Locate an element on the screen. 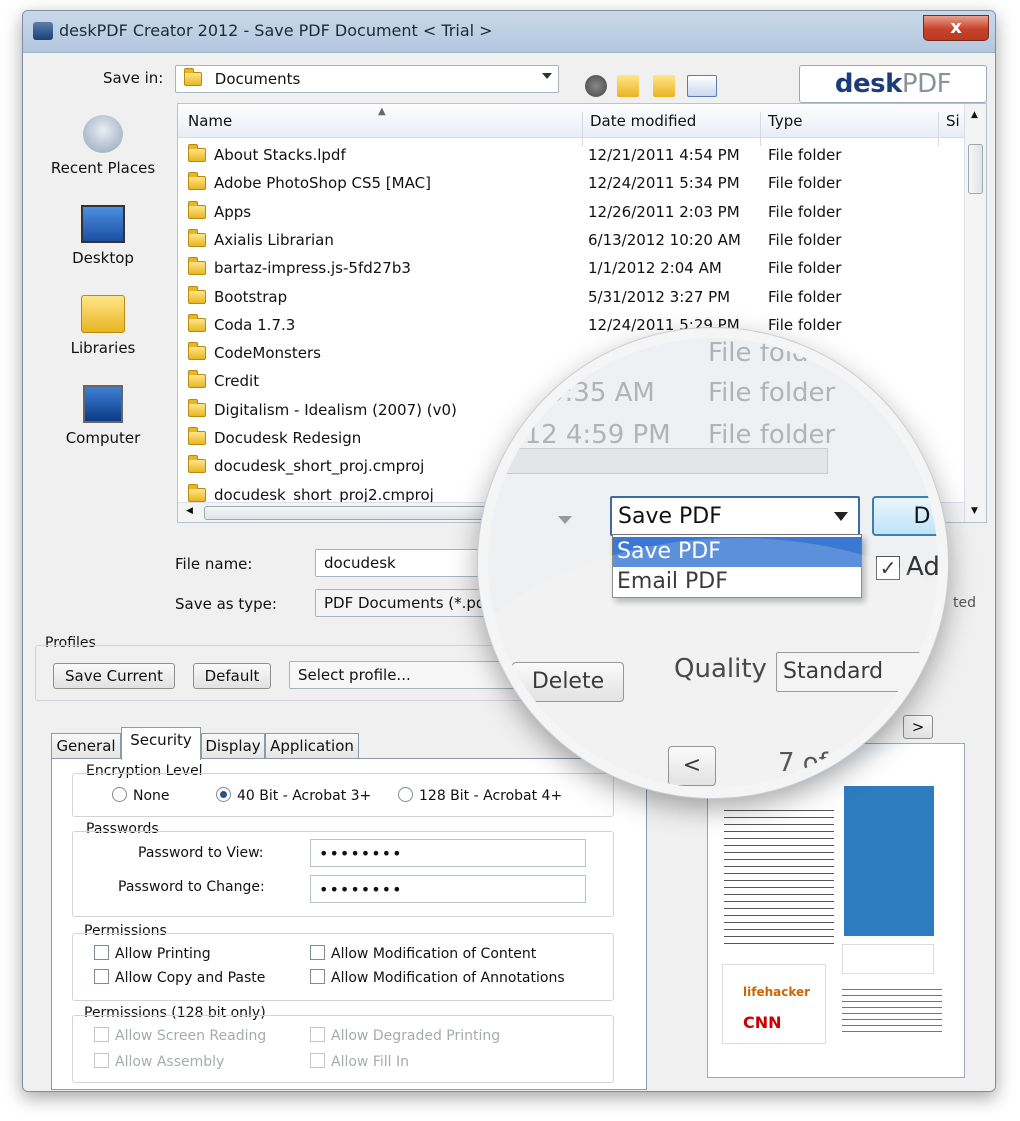  file-name-text: docudesk_short_proj2.cmproj is located at coordinates (324, 494).